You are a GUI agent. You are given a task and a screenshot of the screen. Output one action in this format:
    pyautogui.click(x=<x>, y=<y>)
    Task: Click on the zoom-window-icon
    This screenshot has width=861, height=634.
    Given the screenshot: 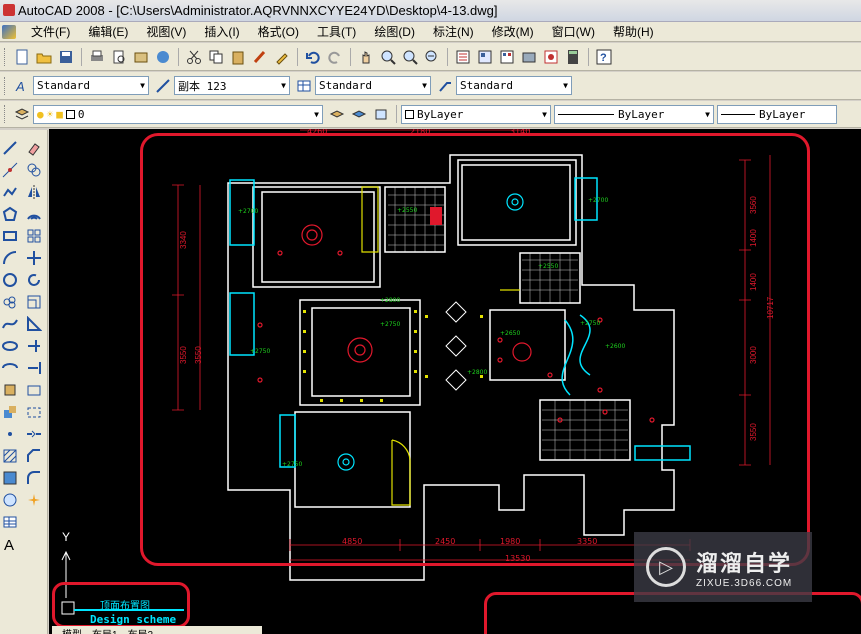 What is the action you would take?
    pyautogui.click(x=410, y=57)
    